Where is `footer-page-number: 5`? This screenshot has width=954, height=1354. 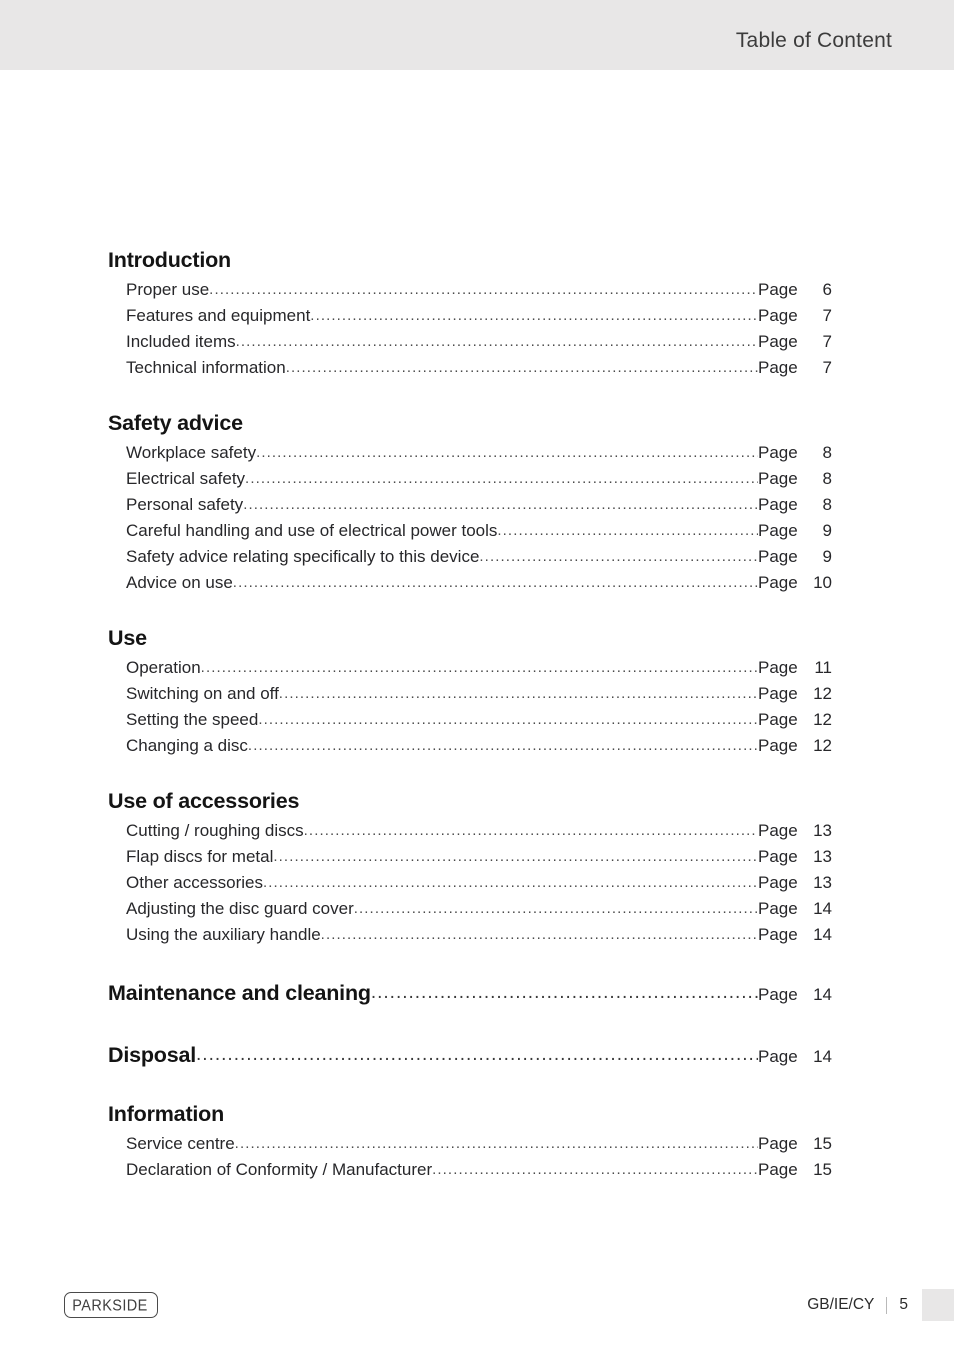 footer-page-number: 5 is located at coordinates (903, 1304).